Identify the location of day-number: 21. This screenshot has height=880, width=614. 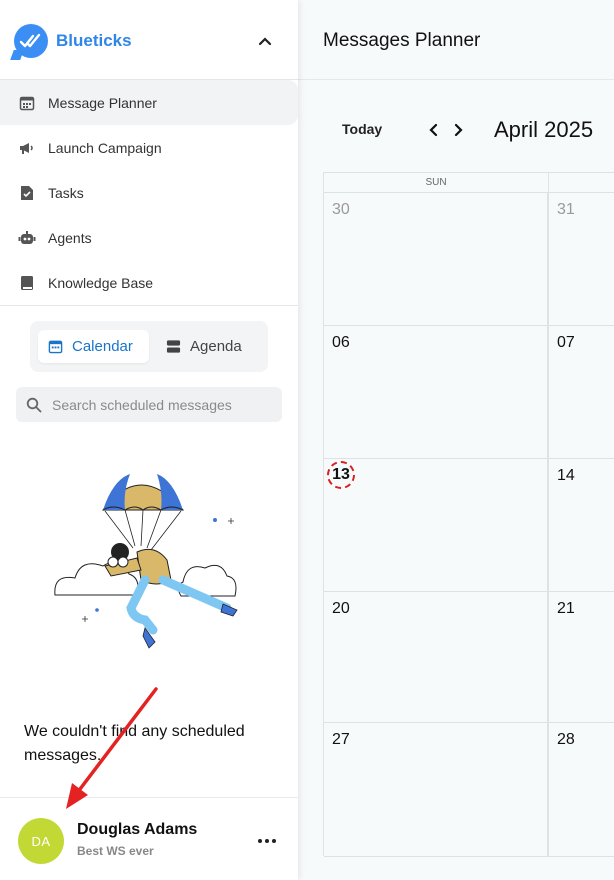
(566, 608).